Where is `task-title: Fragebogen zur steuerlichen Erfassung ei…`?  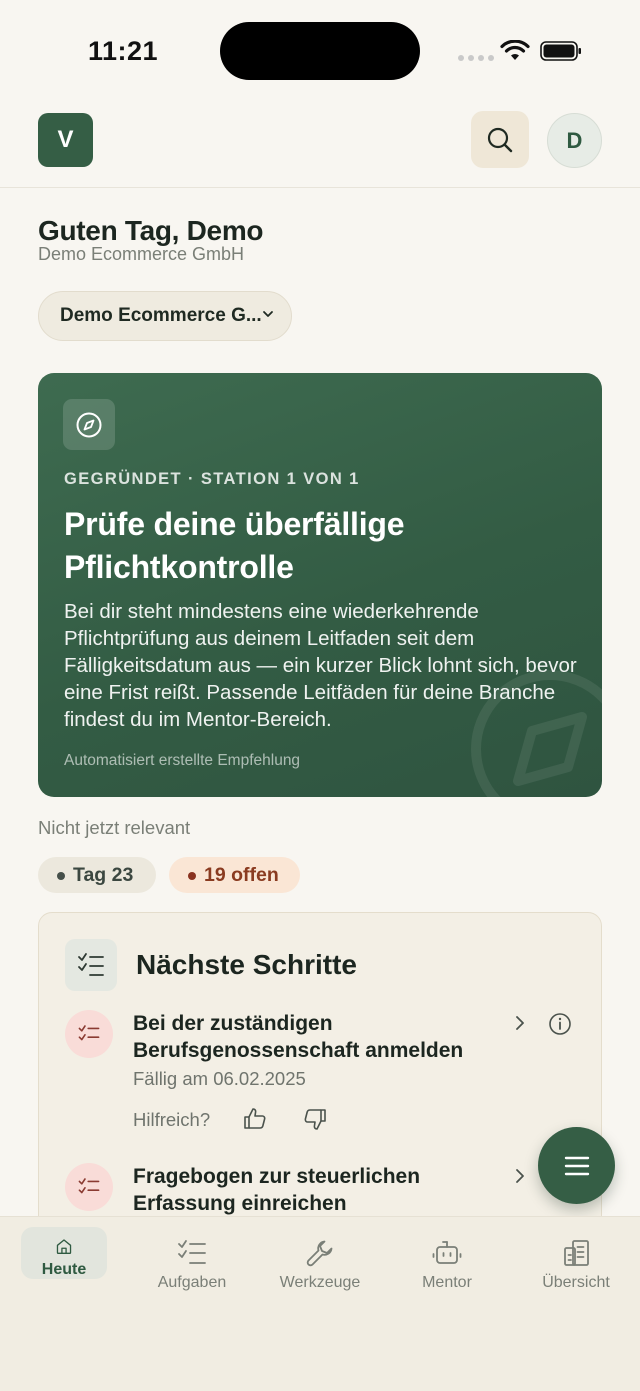
task-title: Fragebogen zur steuerlichen Erfassung ei… is located at coordinates (277, 1190).